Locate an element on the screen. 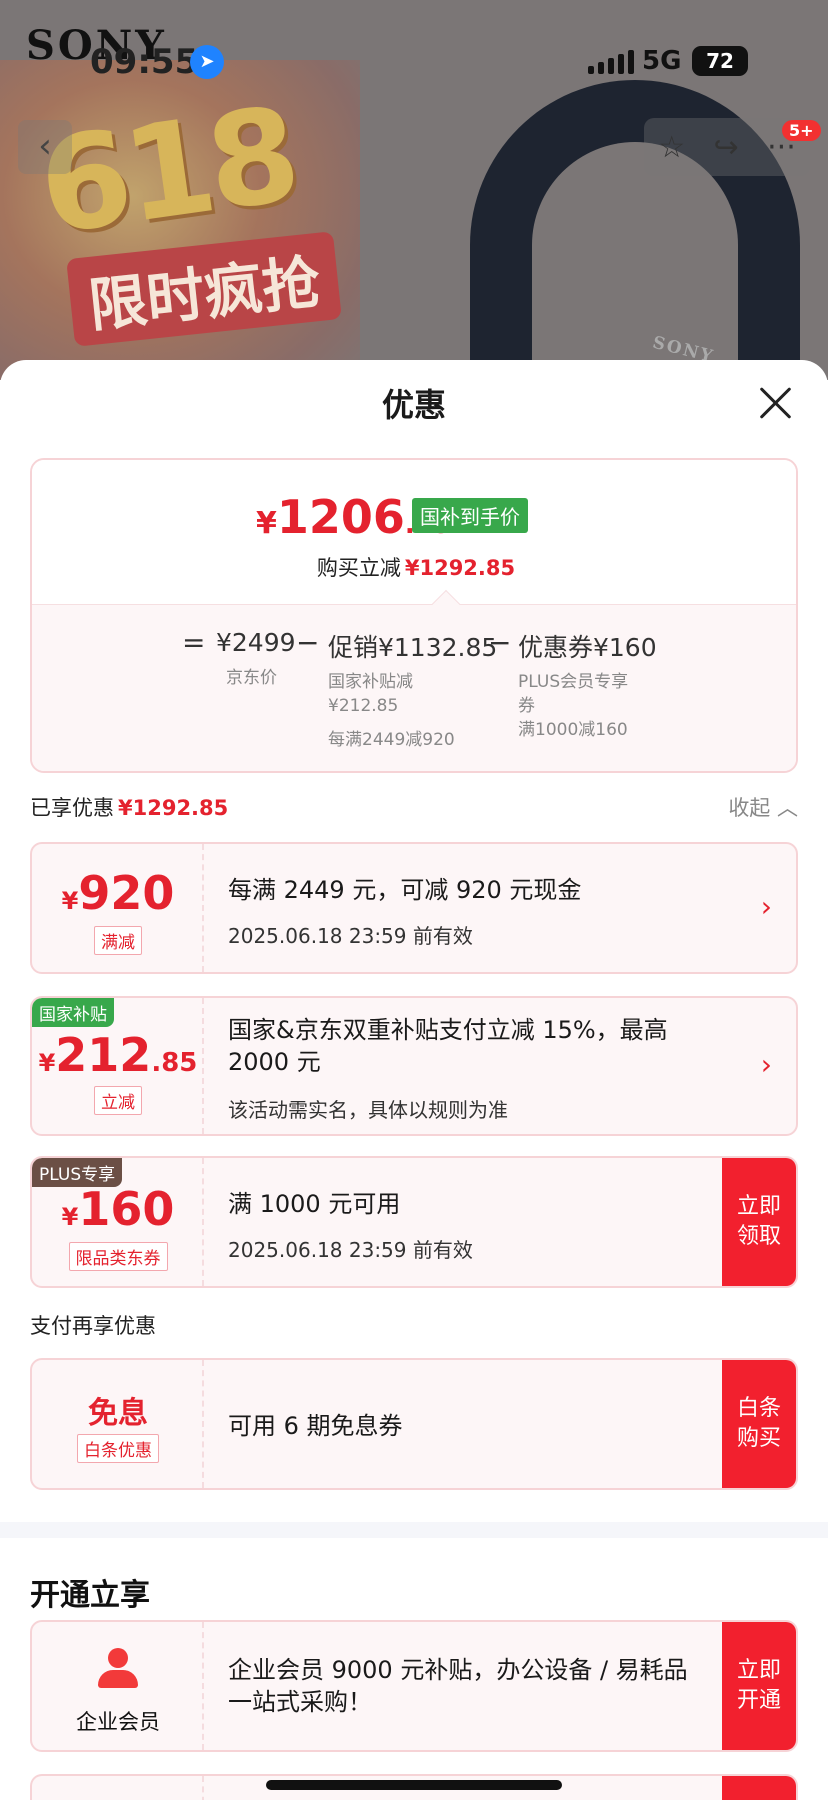 The width and height of the screenshot is (828, 1800). formula-promo-label-3: 每满2449减920 is located at coordinates (391, 740).